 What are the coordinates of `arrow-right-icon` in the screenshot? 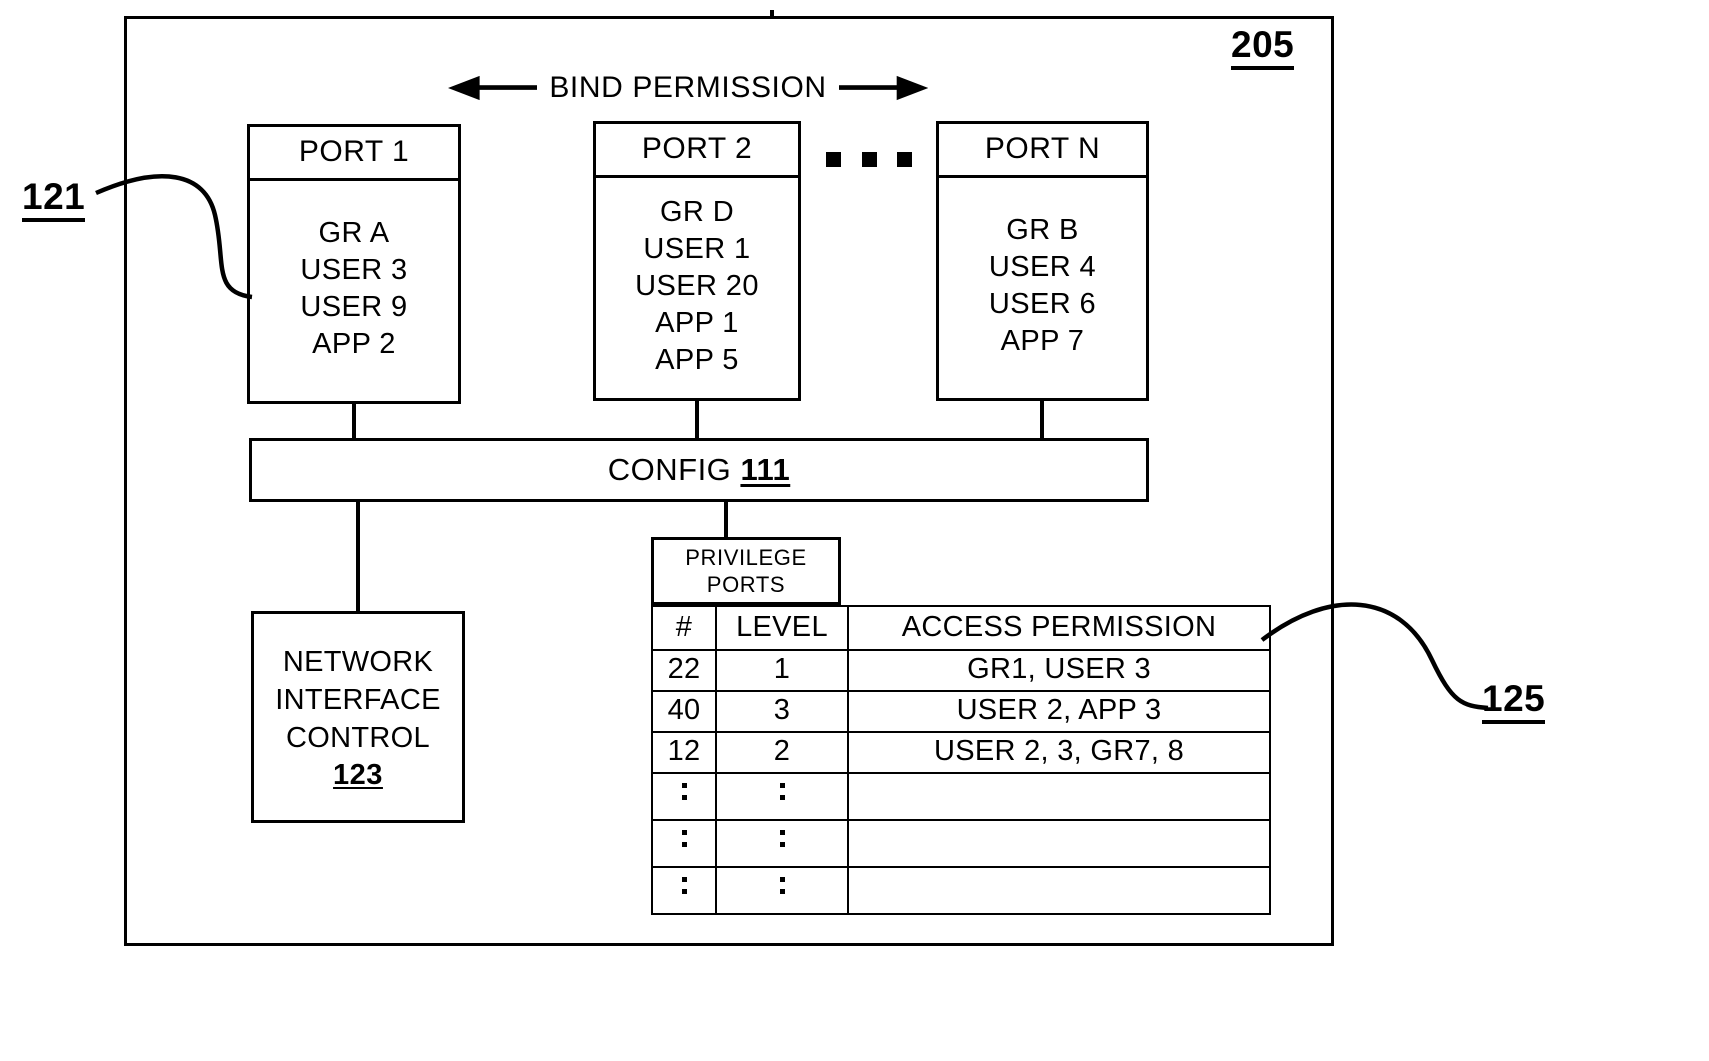 It's located at (883, 88).